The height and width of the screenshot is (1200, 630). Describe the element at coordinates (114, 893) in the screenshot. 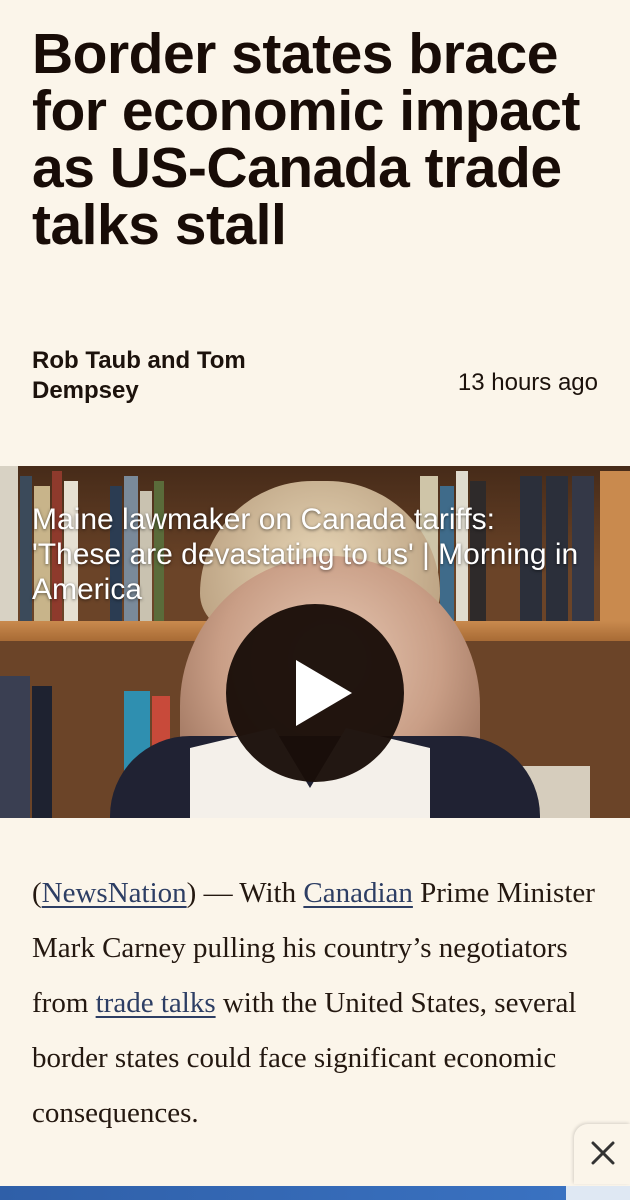

I see `newsnation-link: NewsNation` at that location.